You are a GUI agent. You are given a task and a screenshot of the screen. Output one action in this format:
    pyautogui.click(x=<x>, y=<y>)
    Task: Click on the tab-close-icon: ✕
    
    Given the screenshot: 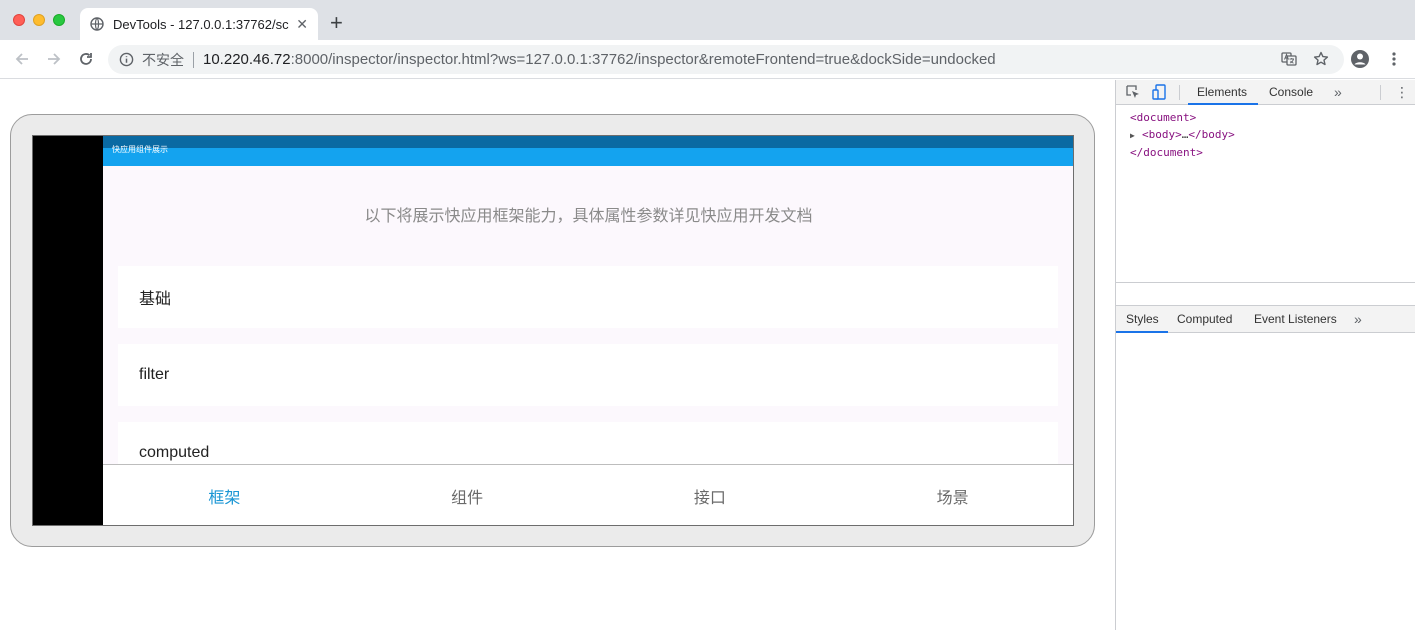 What is the action you would take?
    pyautogui.click(x=302, y=24)
    